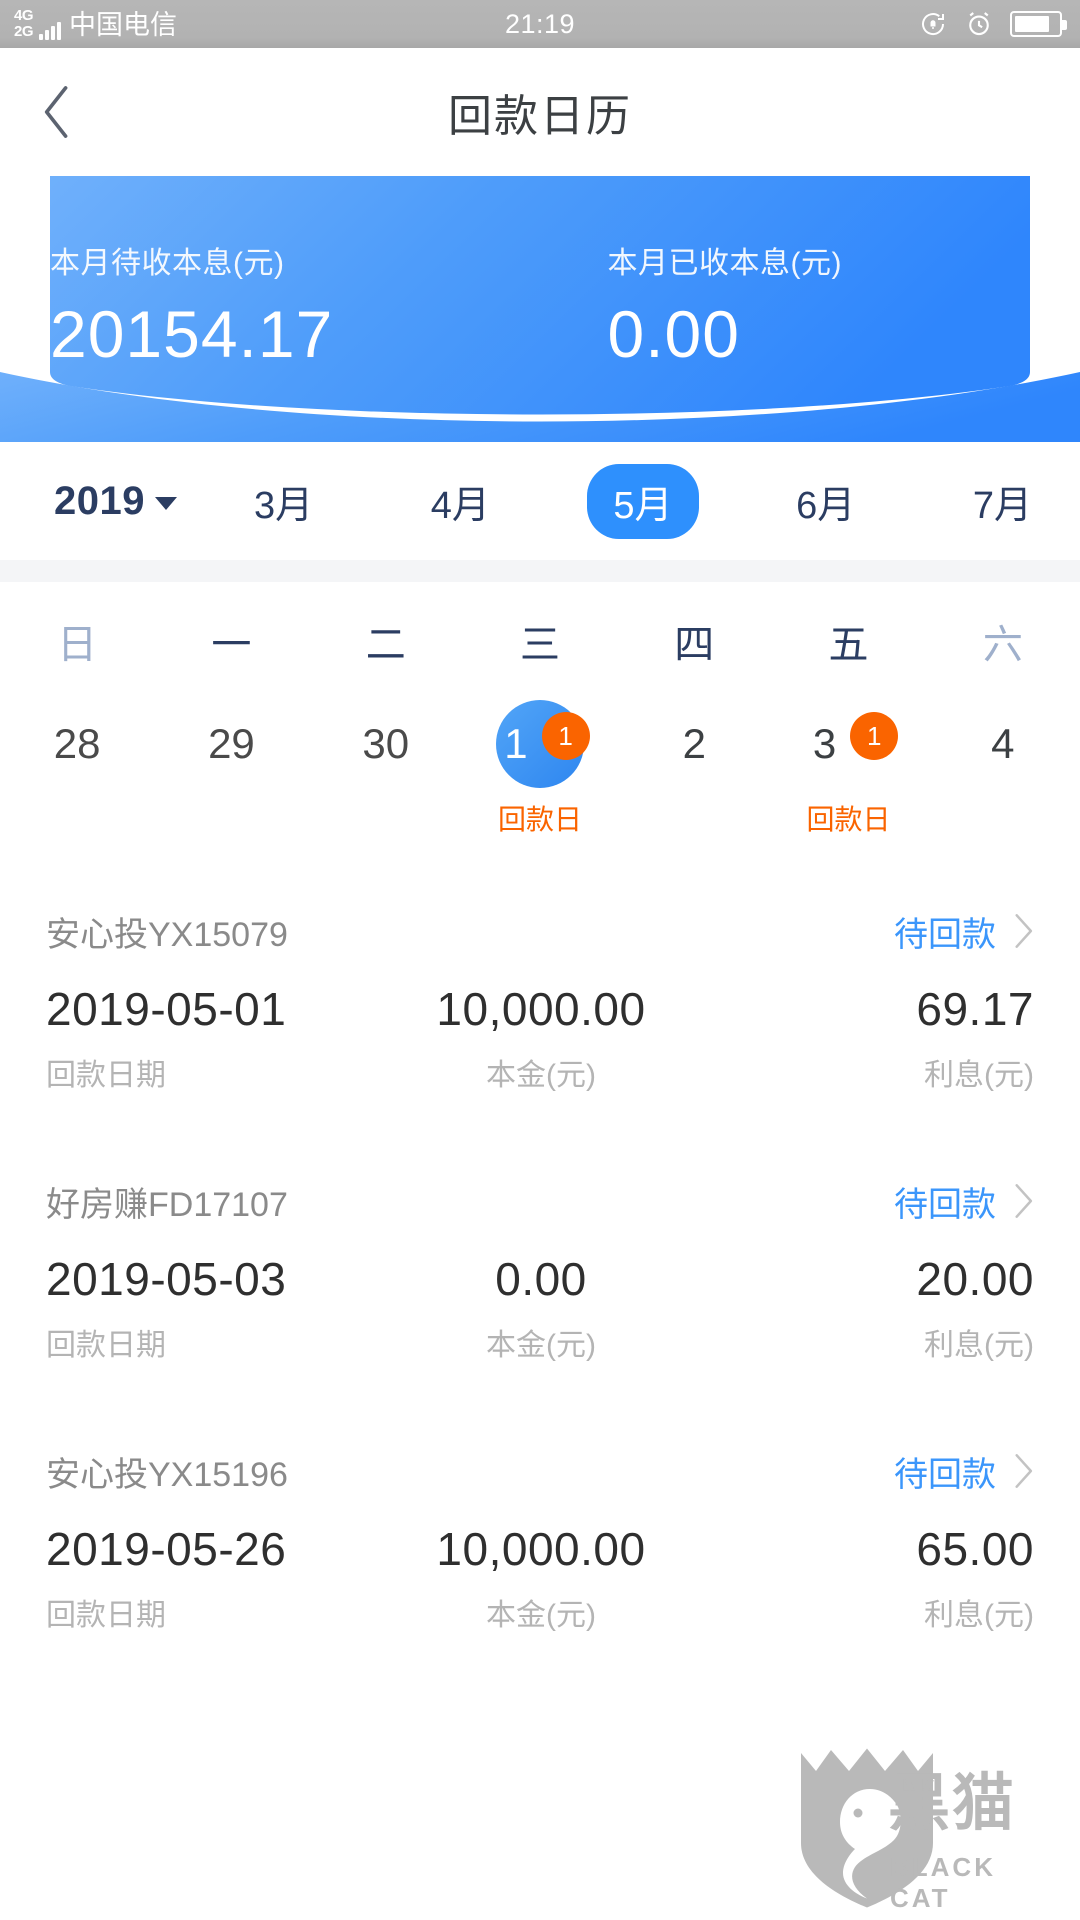 The height and width of the screenshot is (1920, 1080). I want to click on month-tab-7: 7月, so click(1002, 501).